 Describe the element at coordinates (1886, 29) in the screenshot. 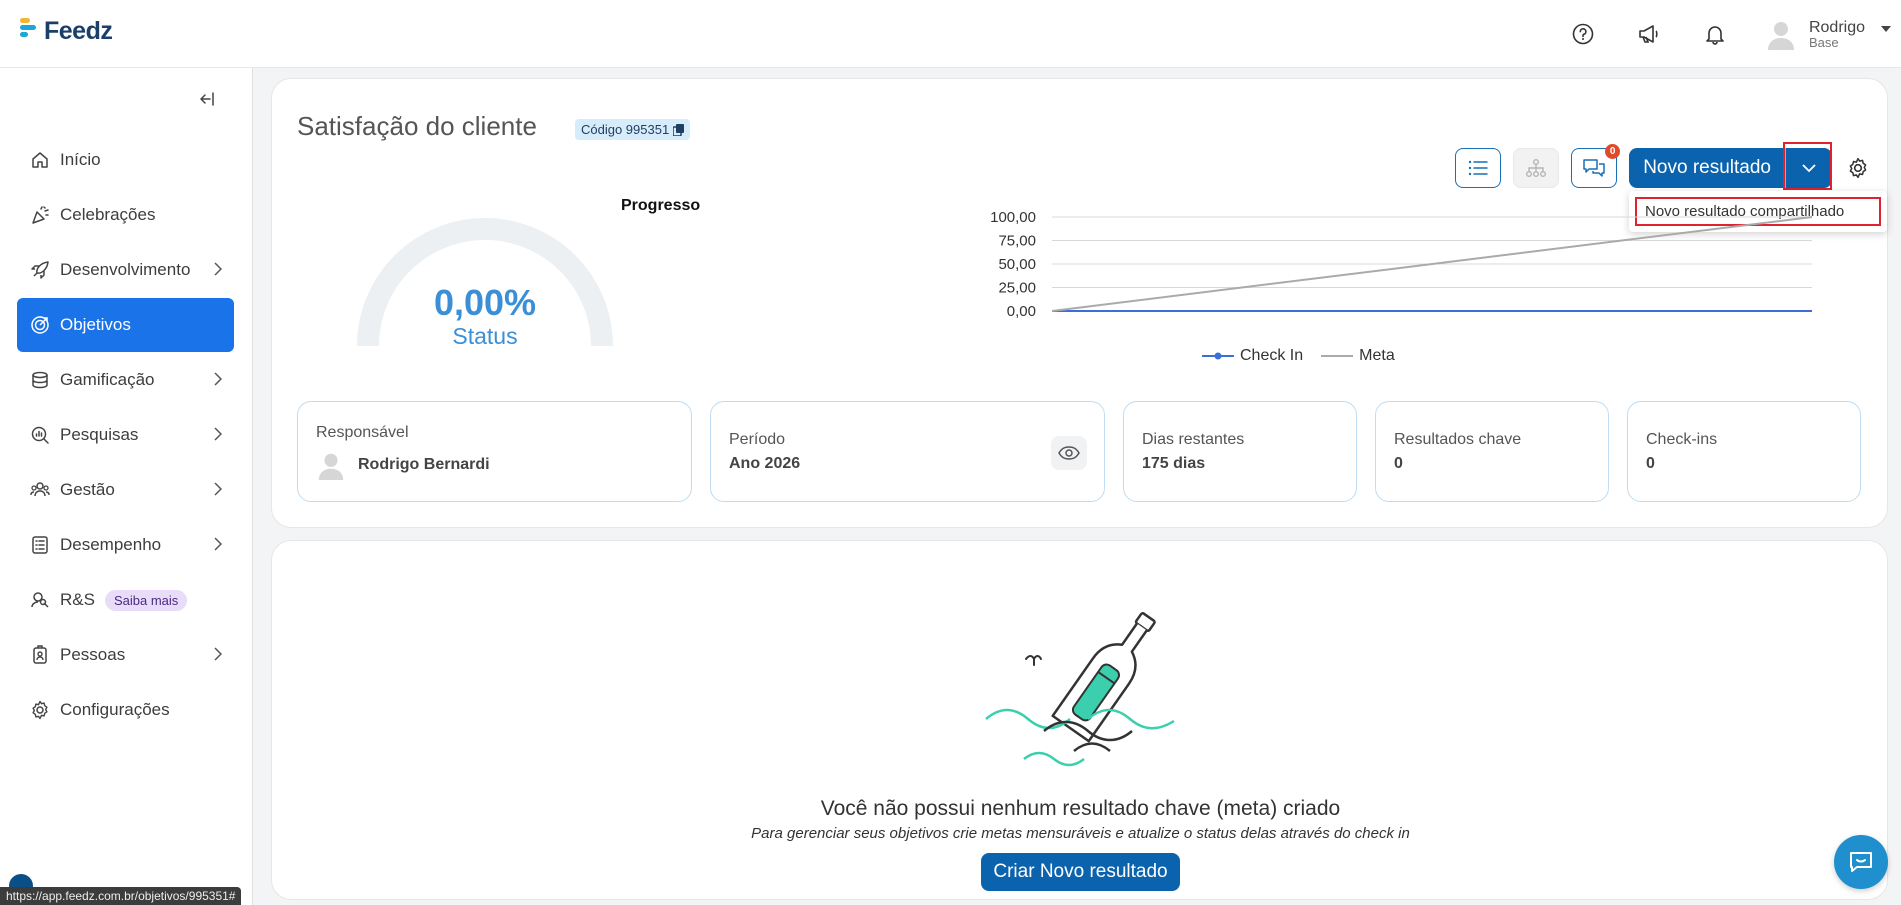

I see `chevron-down-icon` at that location.